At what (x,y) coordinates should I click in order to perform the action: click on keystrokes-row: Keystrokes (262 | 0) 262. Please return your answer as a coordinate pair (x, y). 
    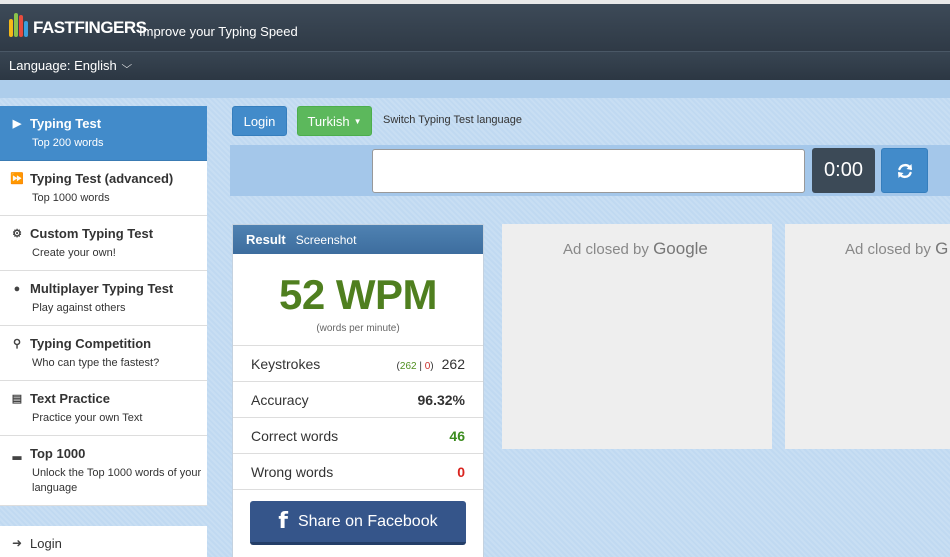
    Looking at the image, I should click on (358, 364).